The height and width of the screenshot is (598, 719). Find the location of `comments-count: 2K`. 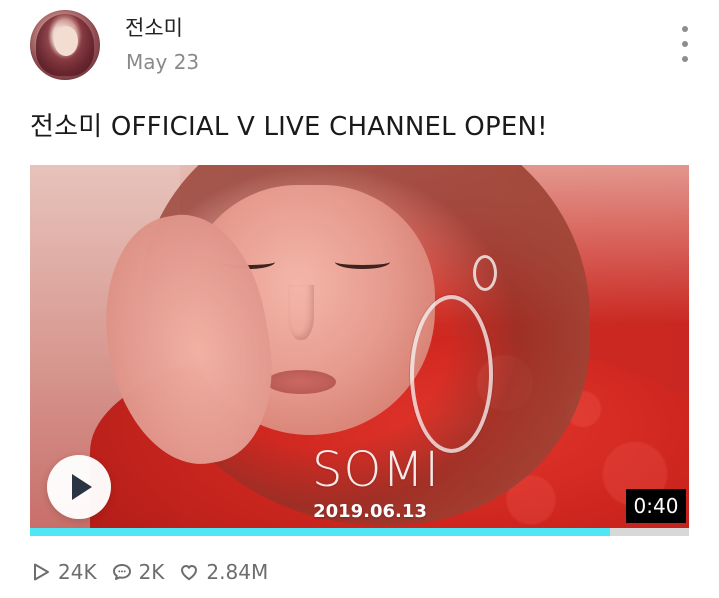

comments-count: 2K is located at coordinates (151, 572).